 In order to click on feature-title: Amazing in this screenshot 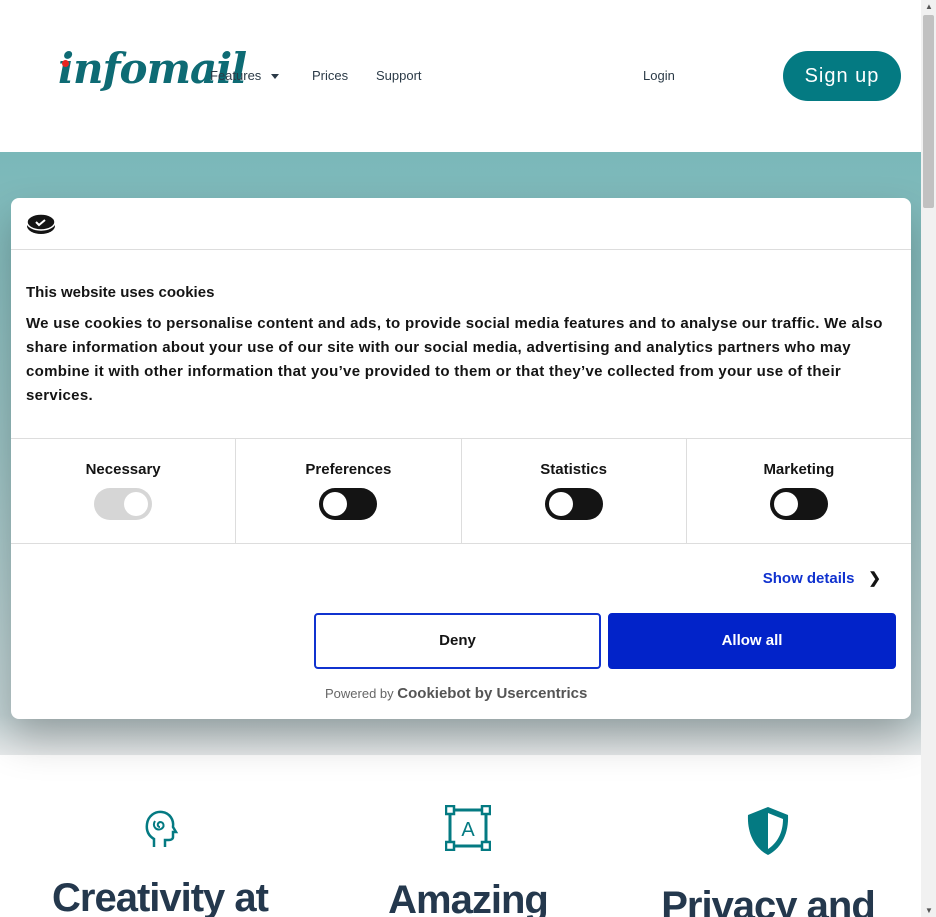, I will do `click(468, 897)`.